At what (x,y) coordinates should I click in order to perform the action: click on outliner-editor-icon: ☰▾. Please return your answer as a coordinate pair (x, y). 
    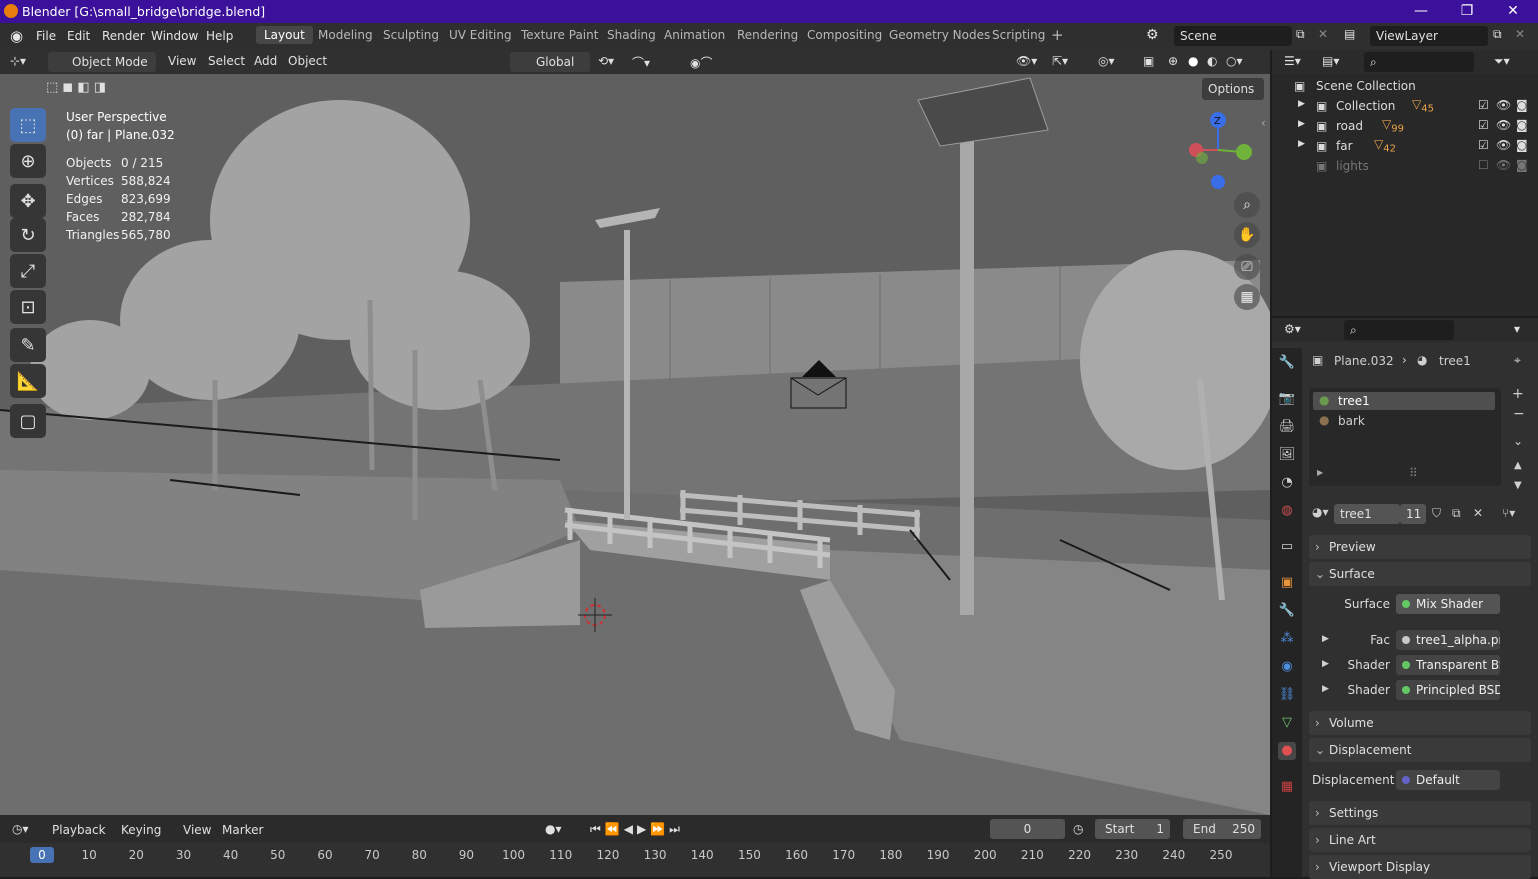
    Looking at the image, I should click on (1292, 61).